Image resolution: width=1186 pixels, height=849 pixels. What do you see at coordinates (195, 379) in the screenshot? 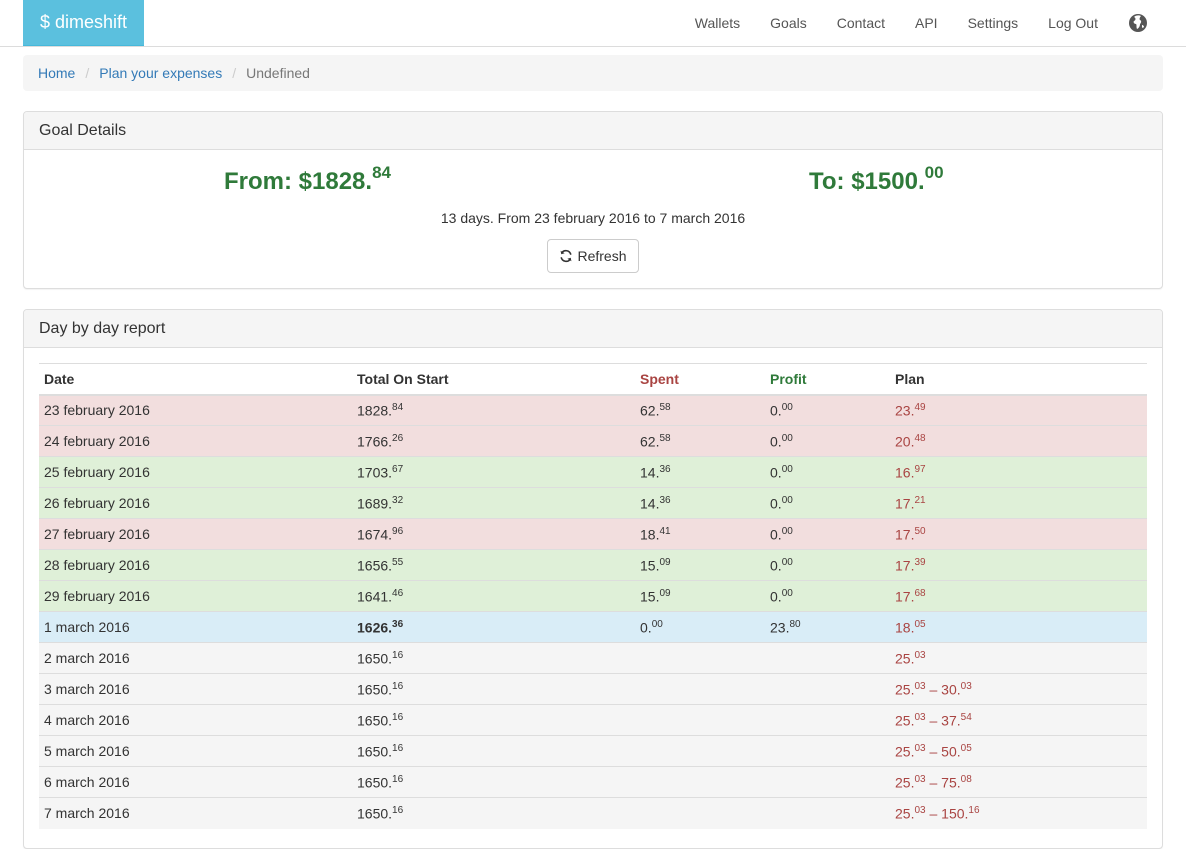
I see `header-date: Date` at bounding box center [195, 379].